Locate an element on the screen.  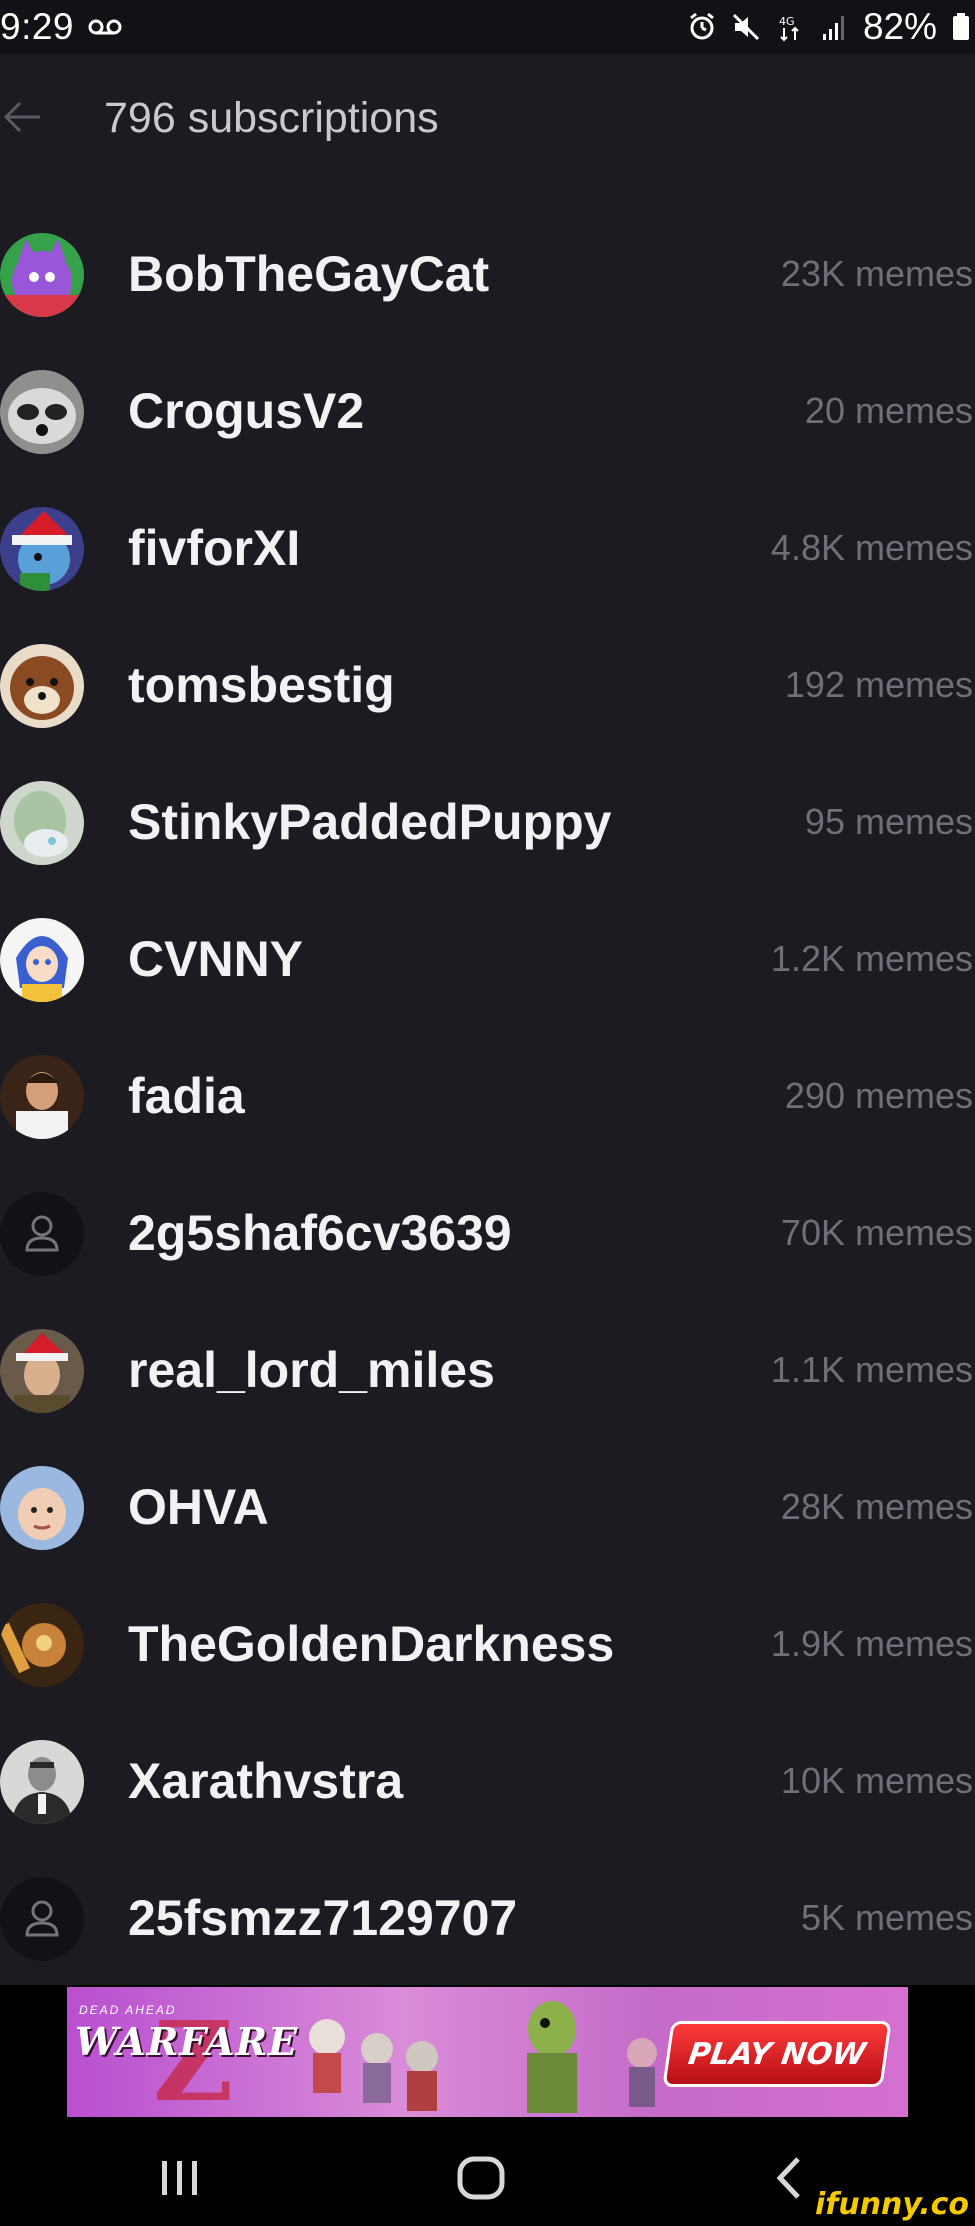
status-left: 9:29 is located at coordinates (61, 27).